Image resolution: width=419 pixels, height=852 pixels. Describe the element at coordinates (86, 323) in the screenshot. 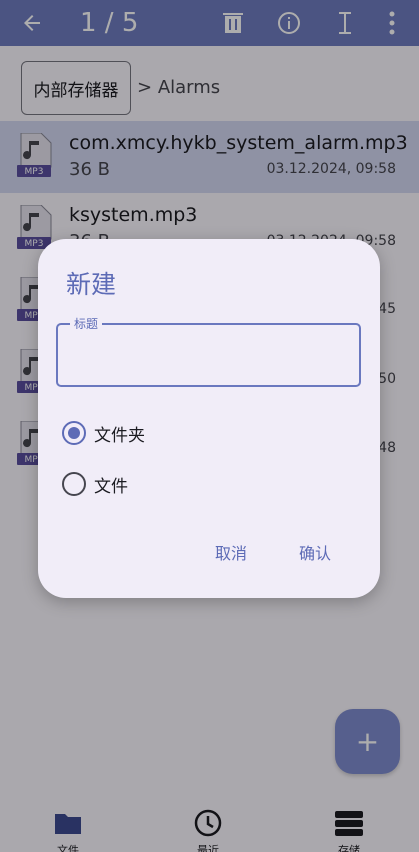

I see `title-field-label: 标题` at that location.